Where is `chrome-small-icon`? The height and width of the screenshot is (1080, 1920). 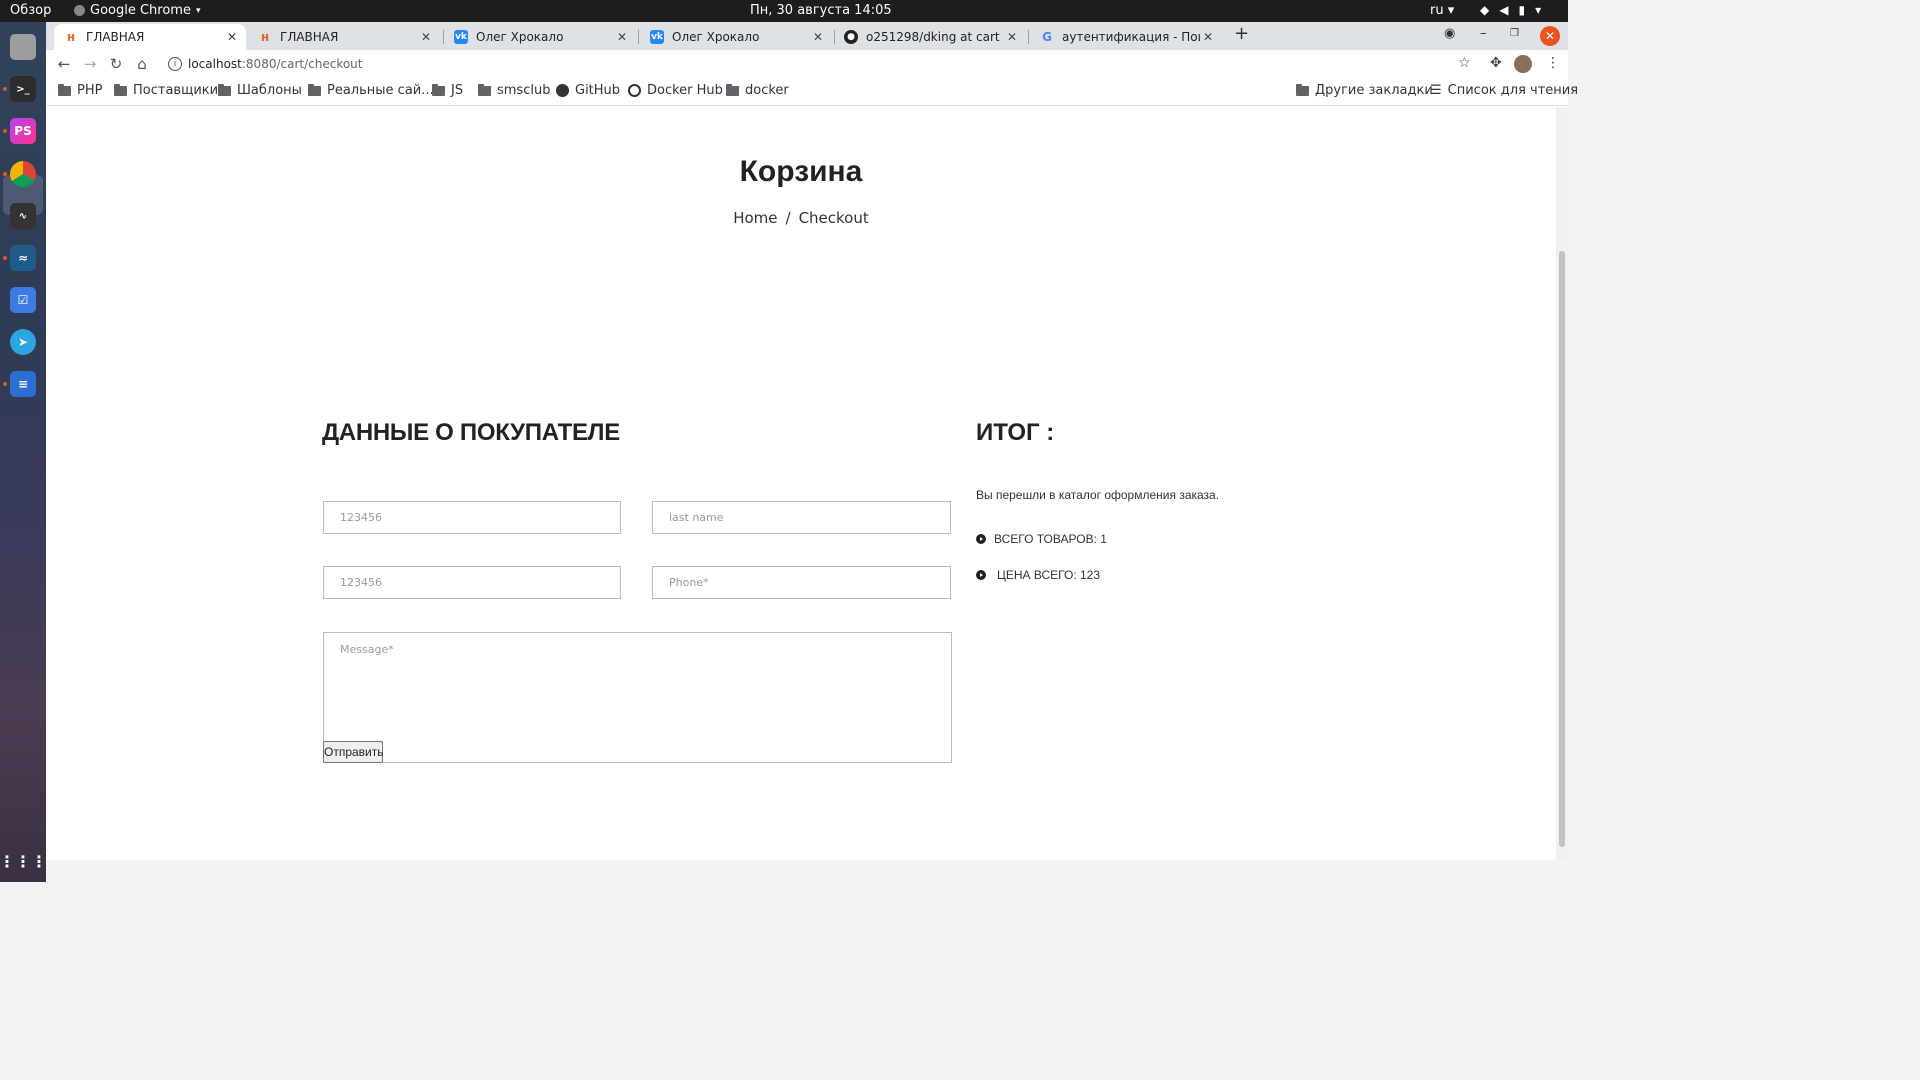
chrome-small-icon is located at coordinates (79, 10).